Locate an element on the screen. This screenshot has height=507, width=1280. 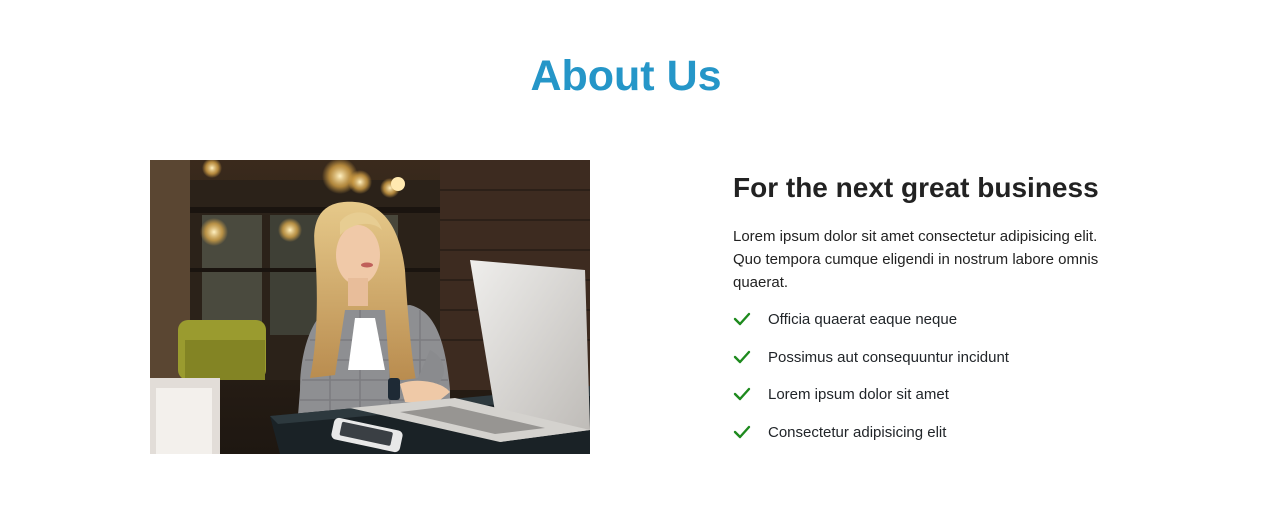
list-item: Consectetur adipisicing elit is located at coordinates (930, 441).